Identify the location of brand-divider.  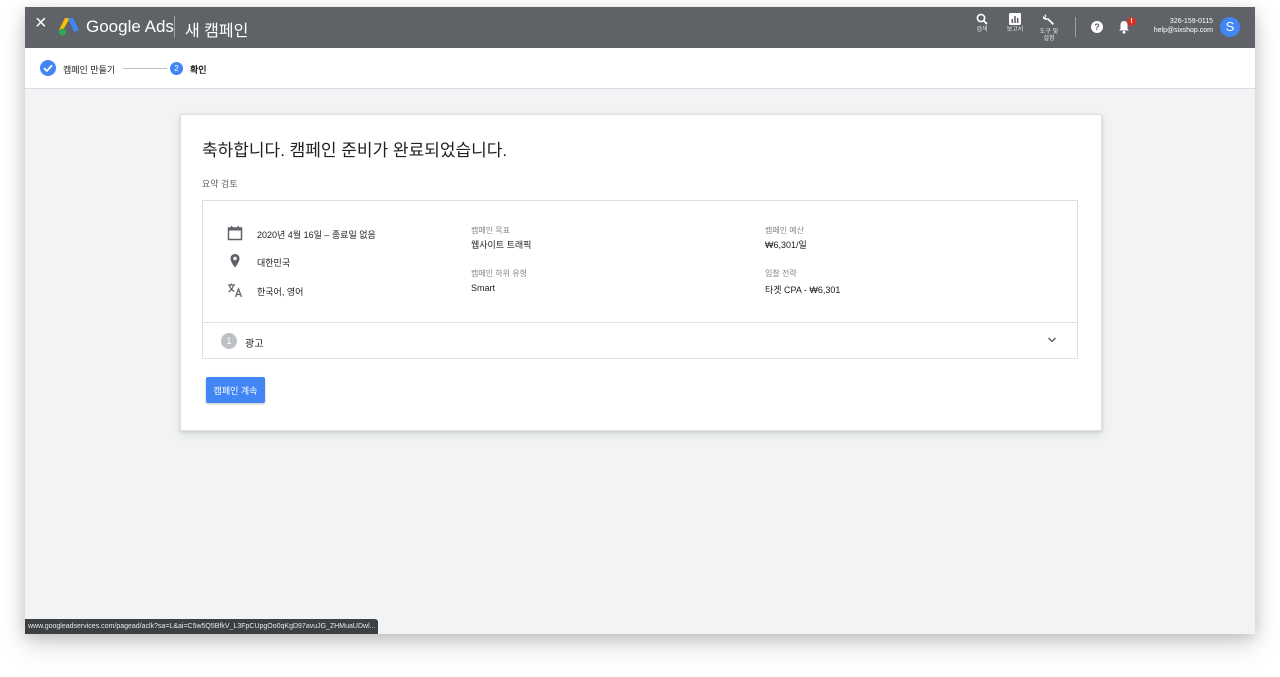
(174, 27).